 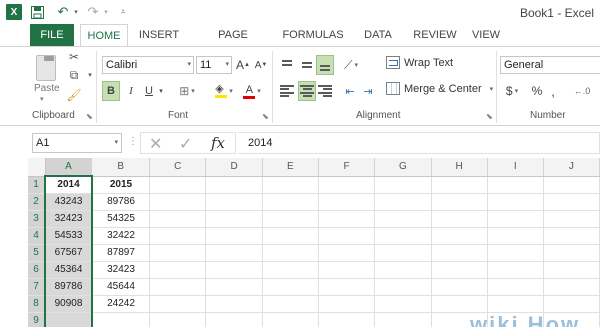 What do you see at coordinates (261, 65) in the screenshot?
I see `decrease-font-size-button: A ▼` at bounding box center [261, 65].